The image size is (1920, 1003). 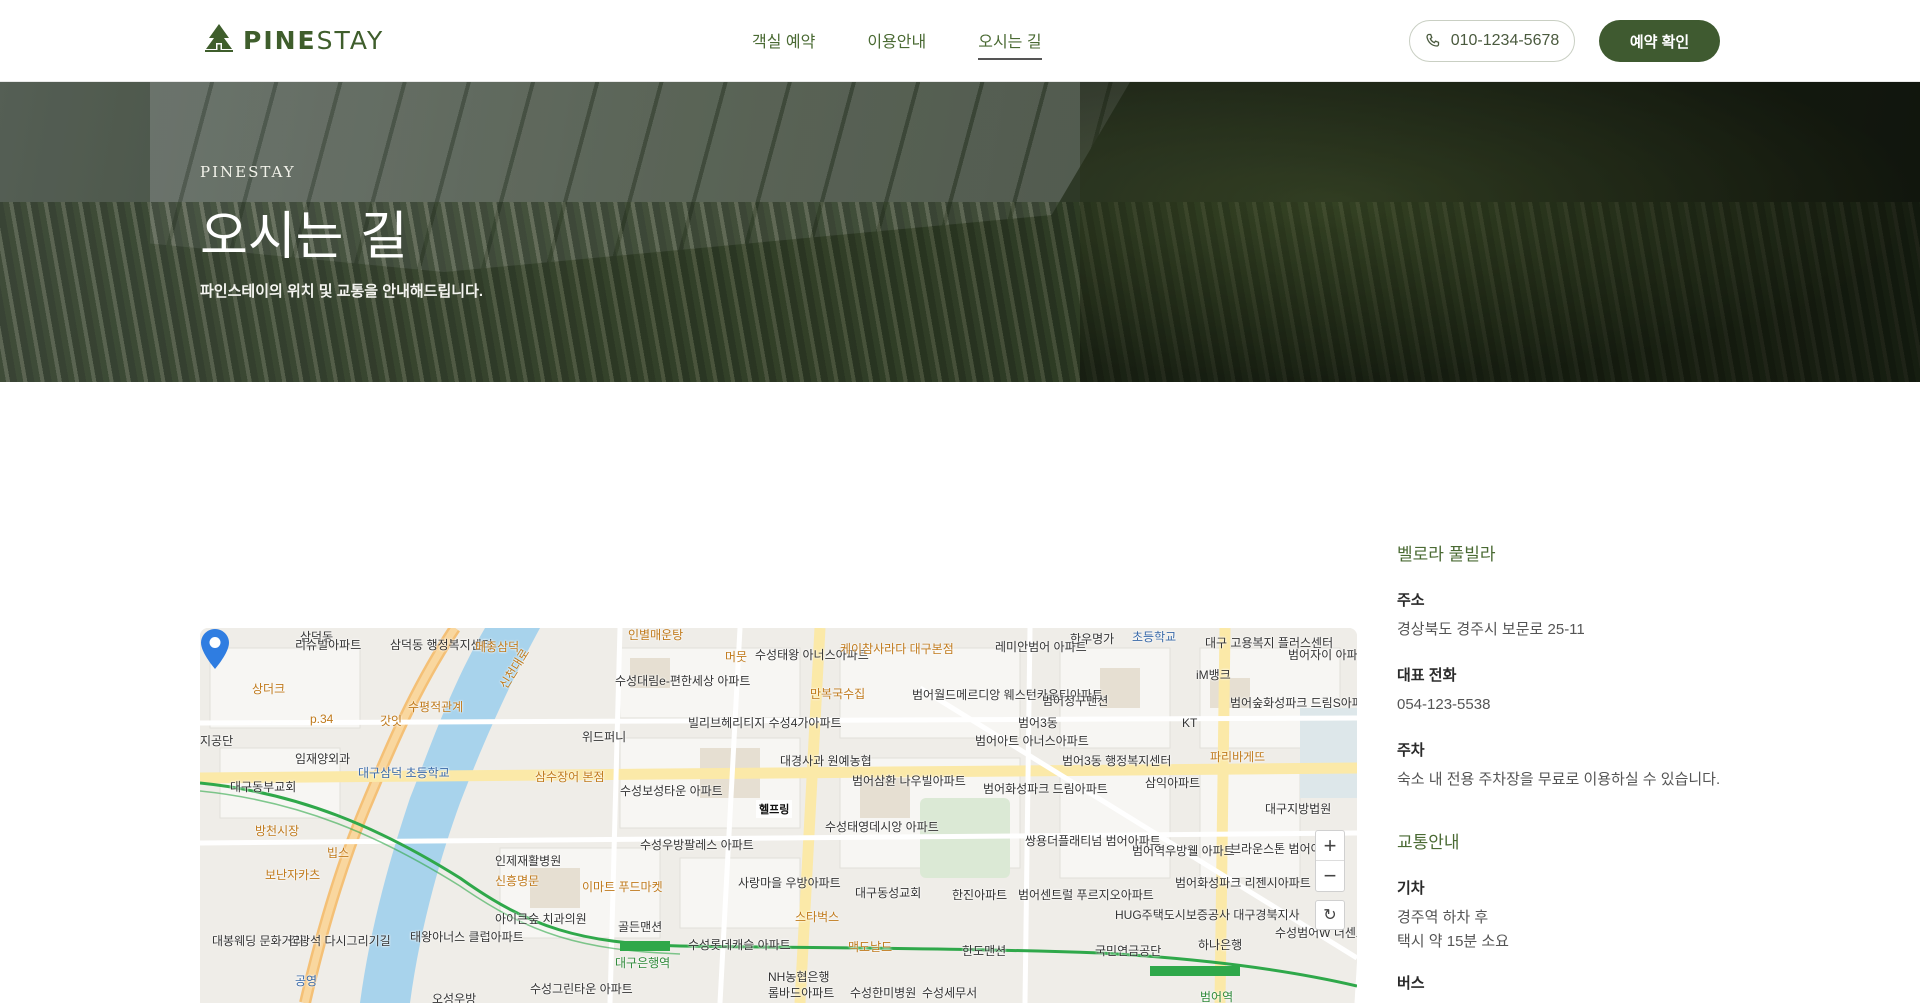 What do you see at coordinates (736, 657) in the screenshot?
I see `map-label: 머뭇` at bounding box center [736, 657].